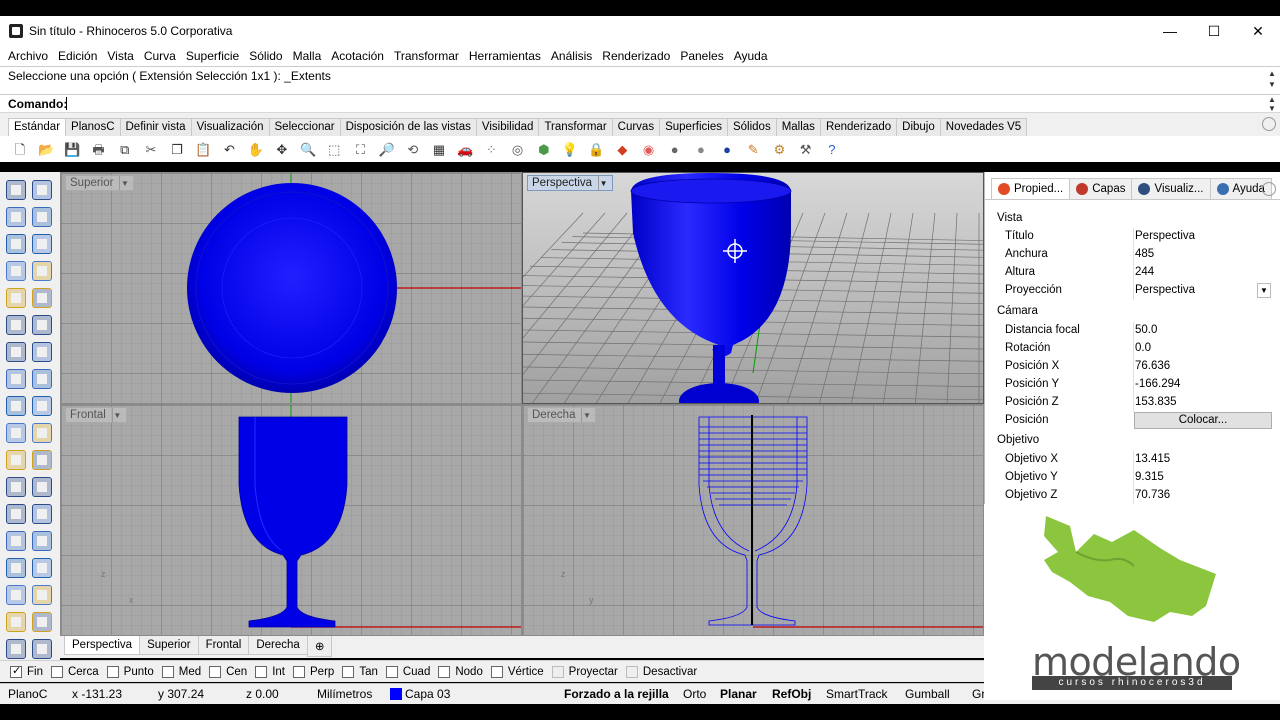 The image size is (1280, 720). Describe the element at coordinates (96, 415) in the screenshot. I see `viewport-label-frontal: Frontal ▼` at that location.